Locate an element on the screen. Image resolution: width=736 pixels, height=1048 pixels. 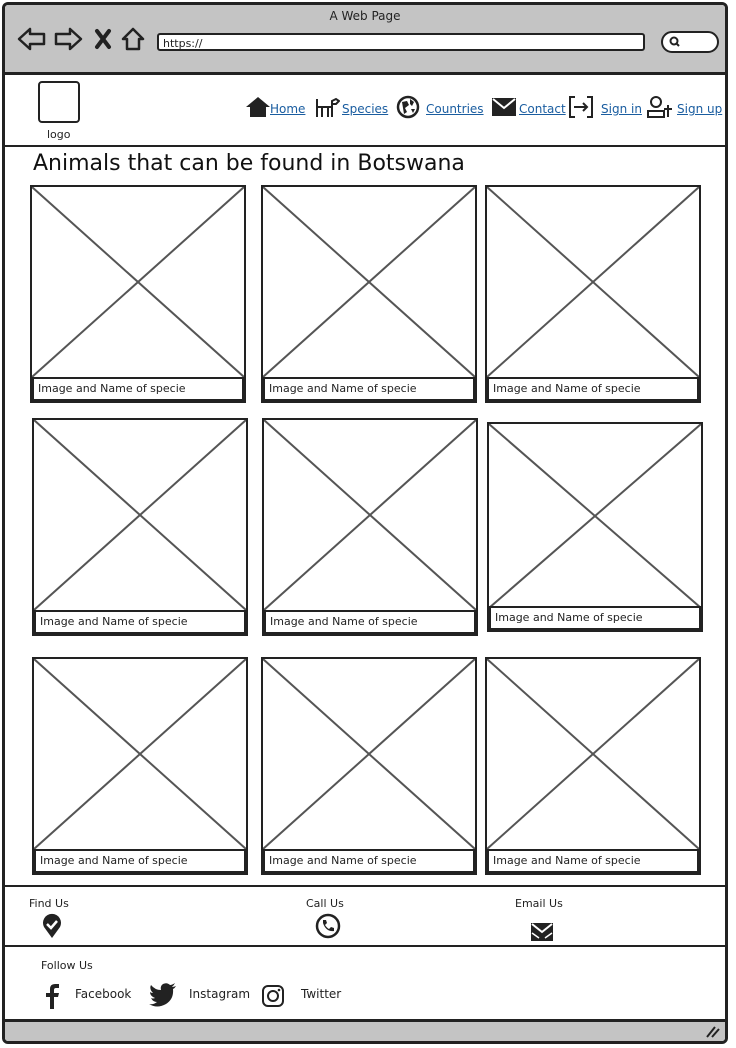
twitter-link: Twitter is located at coordinates (321, 994).